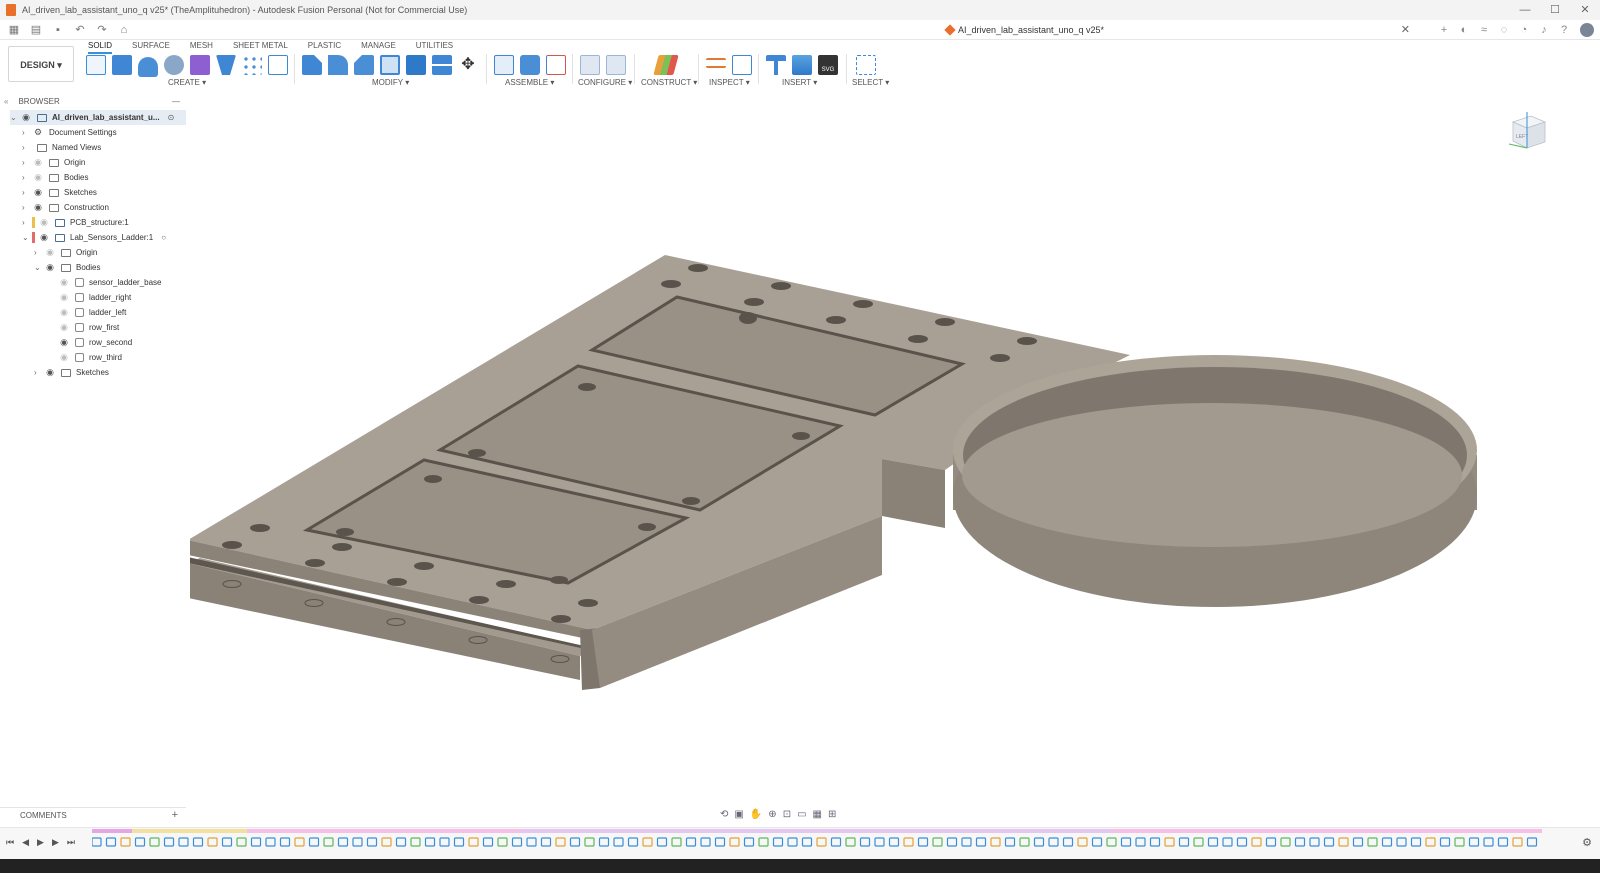 This screenshot has height=873, width=1600. Describe the element at coordinates (100, 47) in the screenshot. I see `tab-solid: SOLID` at that location.